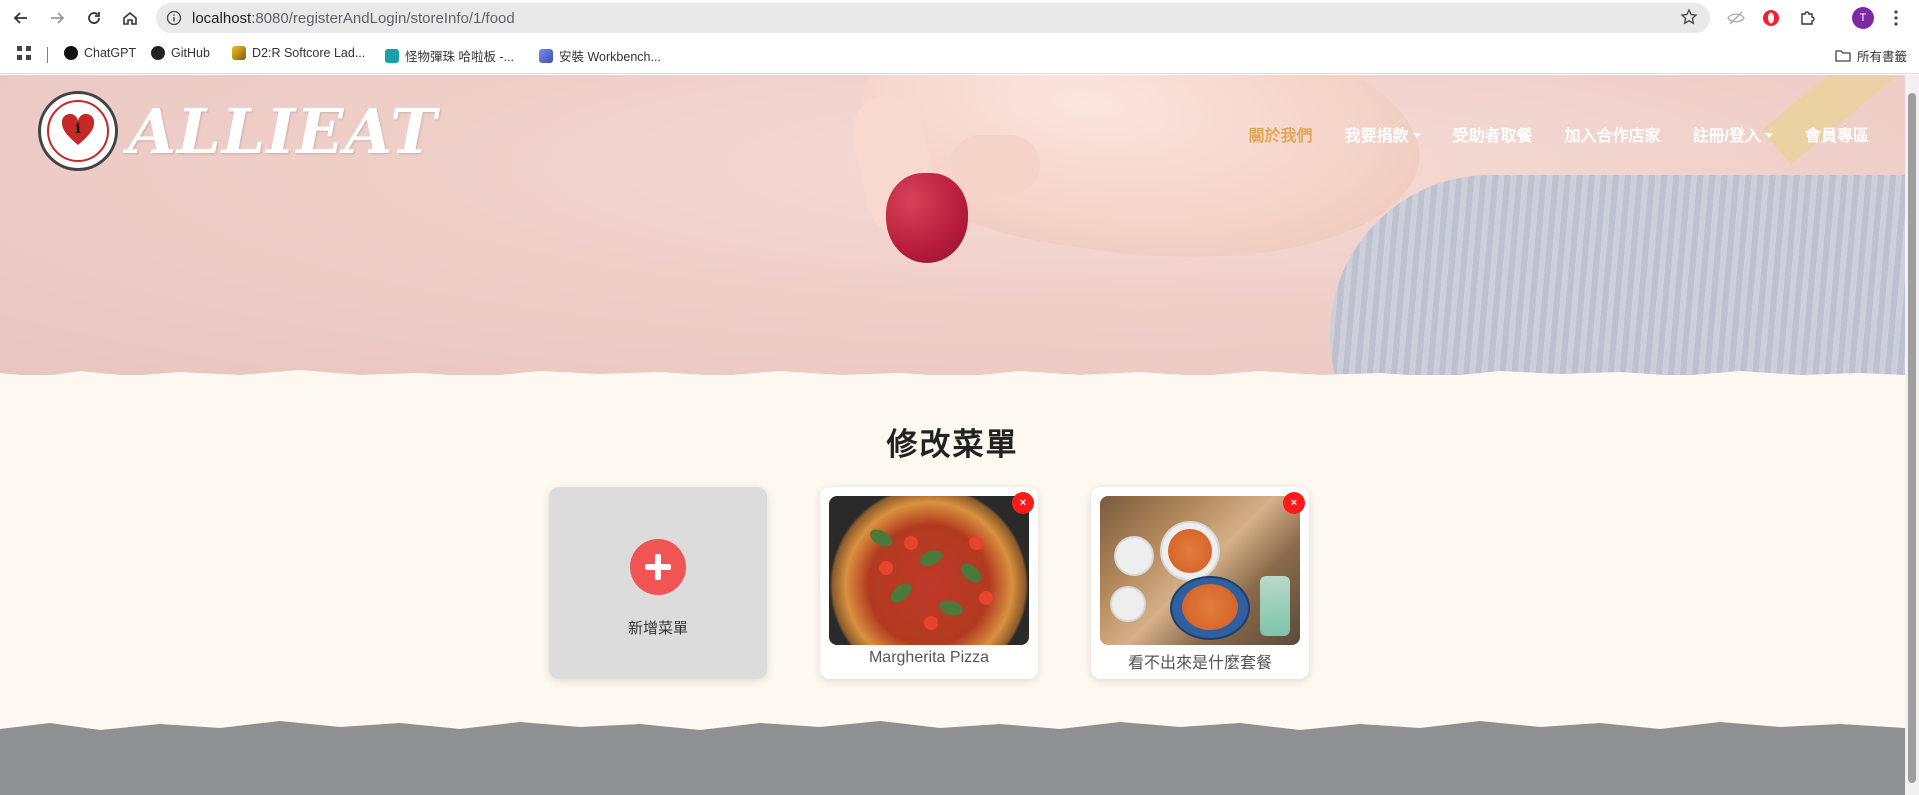  What do you see at coordinates (1830, 120) in the screenshot?
I see `hero-gold-shape` at bounding box center [1830, 120].